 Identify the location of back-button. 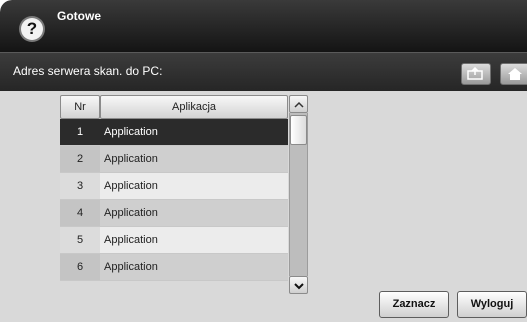
(476, 74).